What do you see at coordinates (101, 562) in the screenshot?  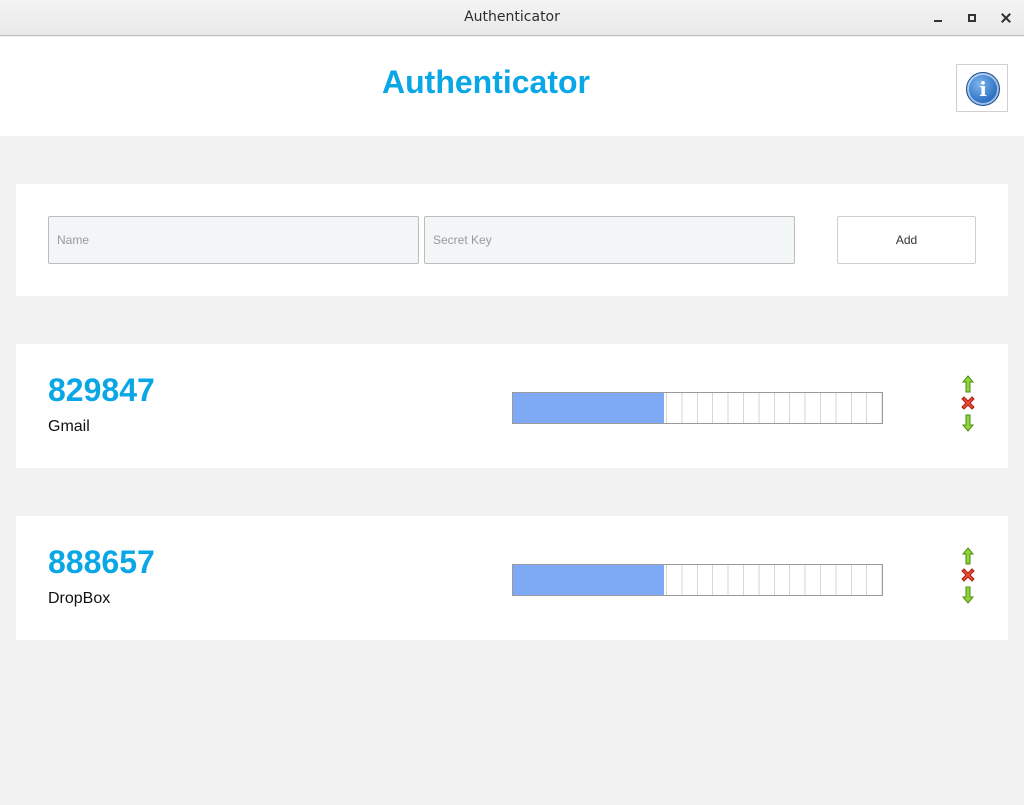 I see `otp-code: 888657` at bounding box center [101, 562].